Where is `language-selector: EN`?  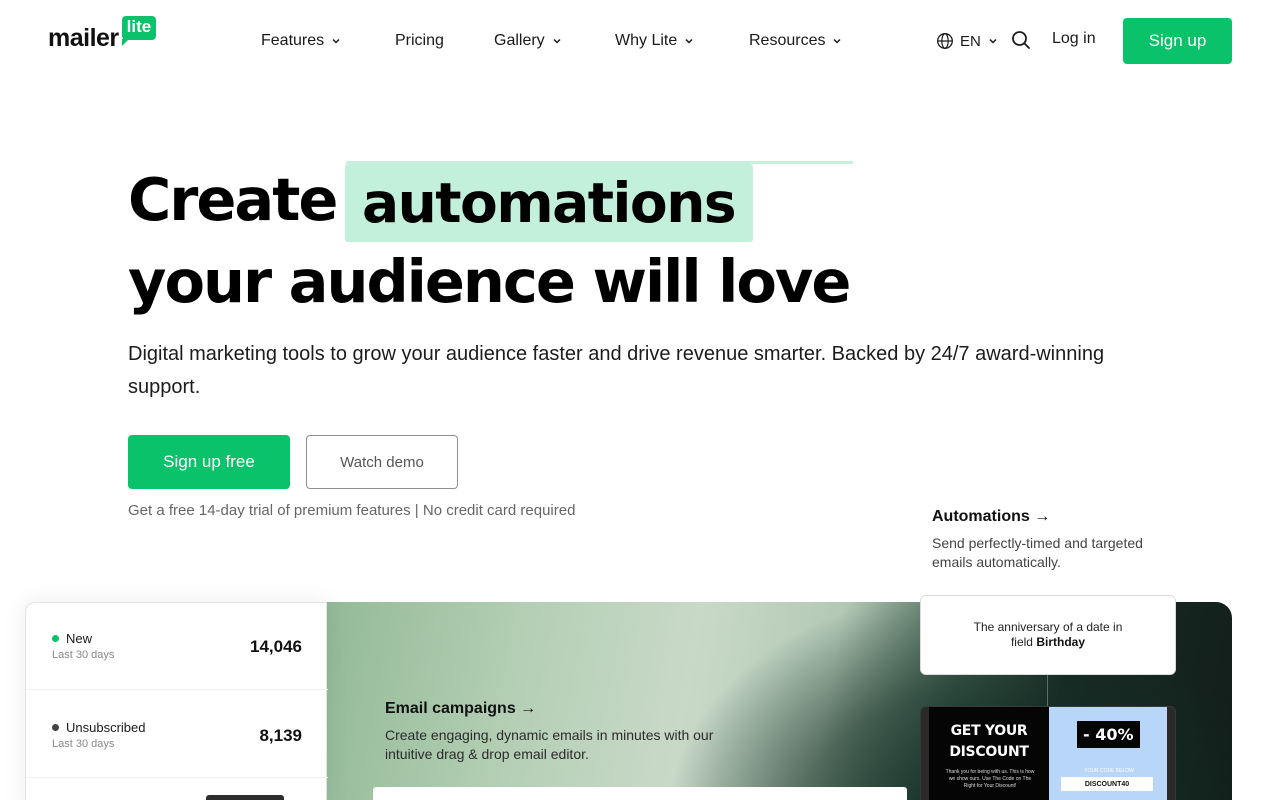
language-selector: EN is located at coordinates (967, 41).